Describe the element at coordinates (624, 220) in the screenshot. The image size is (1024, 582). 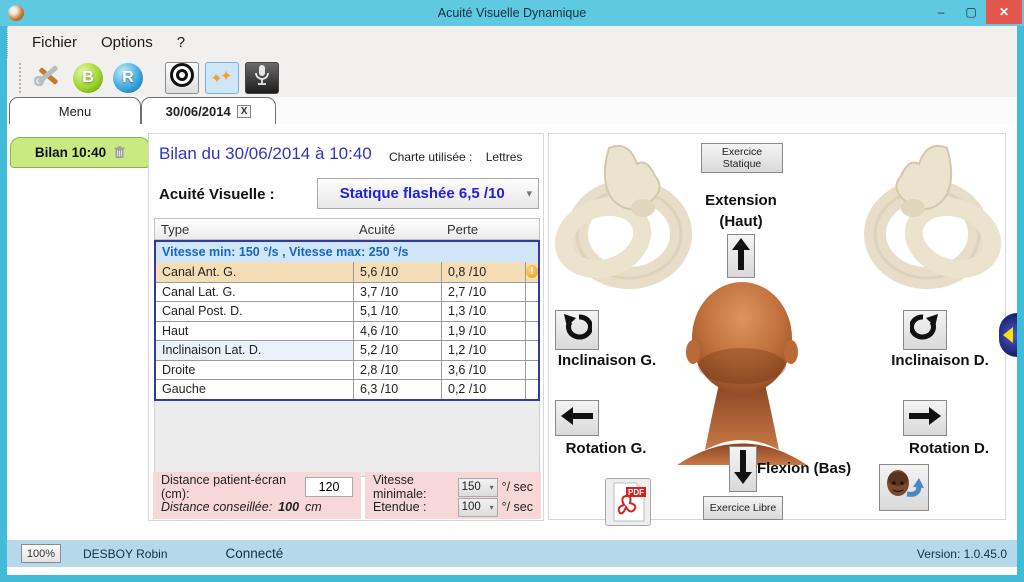
I see `labyrinth-image-left` at that location.